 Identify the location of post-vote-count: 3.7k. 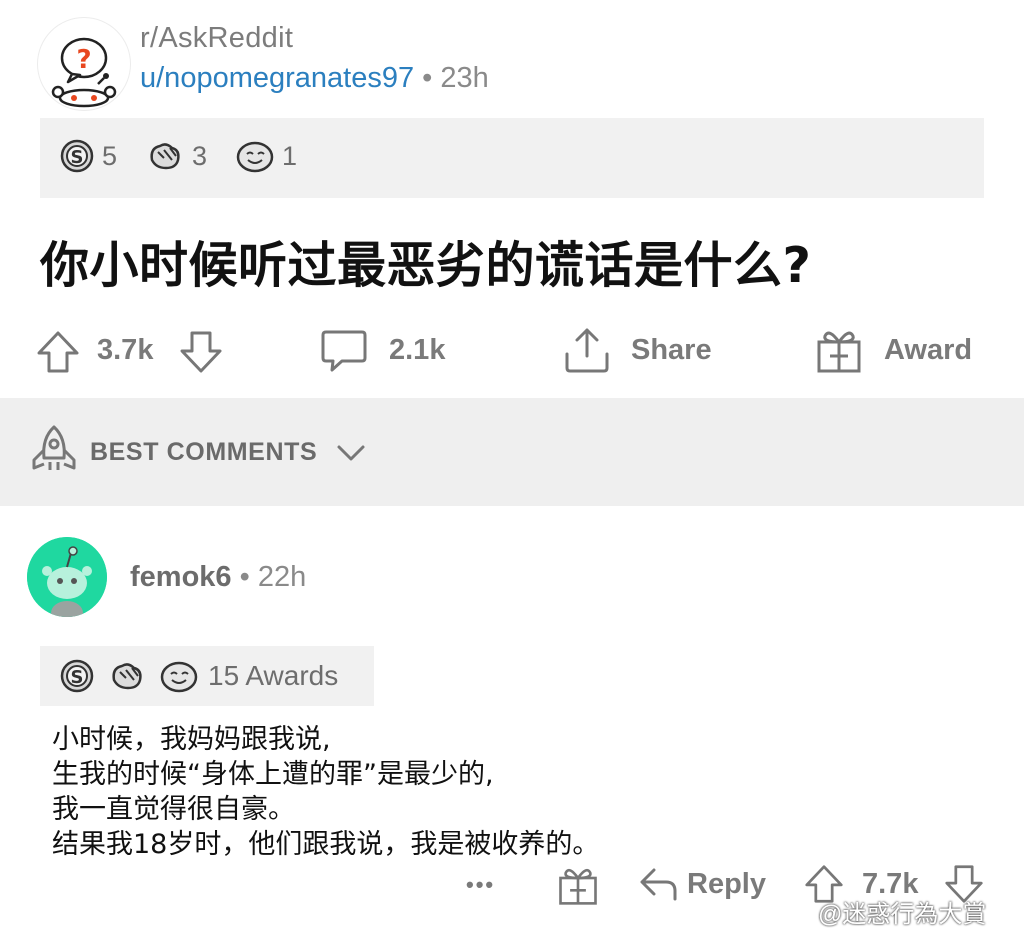
(125, 350).